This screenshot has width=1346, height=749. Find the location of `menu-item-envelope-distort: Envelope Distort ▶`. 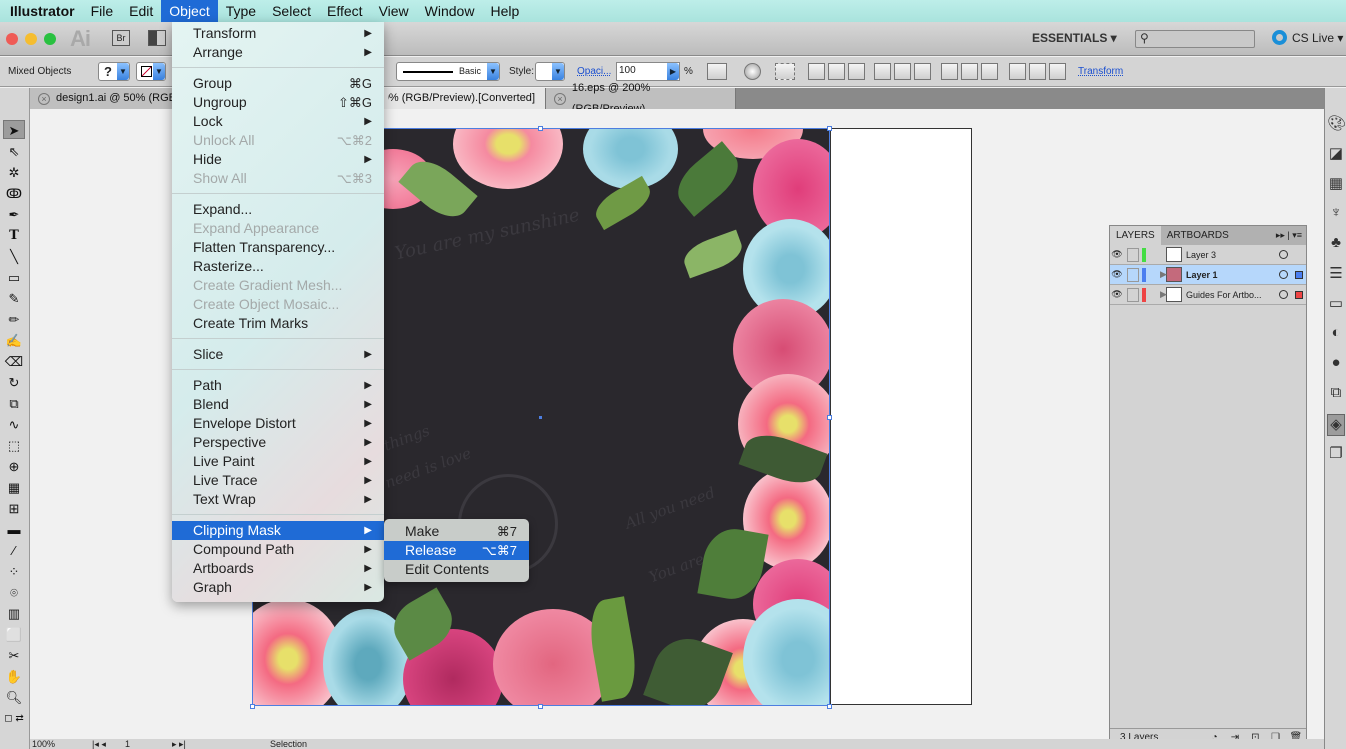

menu-item-envelope-distort: Envelope Distort ▶ is located at coordinates (278, 423).